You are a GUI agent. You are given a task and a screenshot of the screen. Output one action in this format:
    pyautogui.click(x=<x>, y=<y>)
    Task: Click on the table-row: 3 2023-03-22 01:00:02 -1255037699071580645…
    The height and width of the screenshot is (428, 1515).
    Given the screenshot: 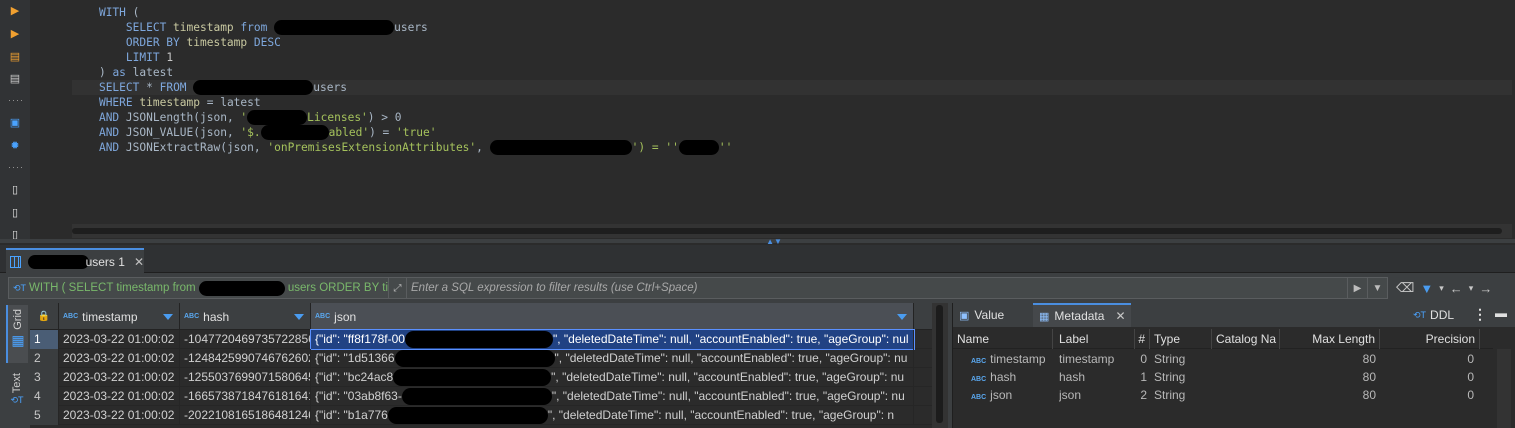 What is the action you would take?
    pyautogui.click(x=481, y=377)
    